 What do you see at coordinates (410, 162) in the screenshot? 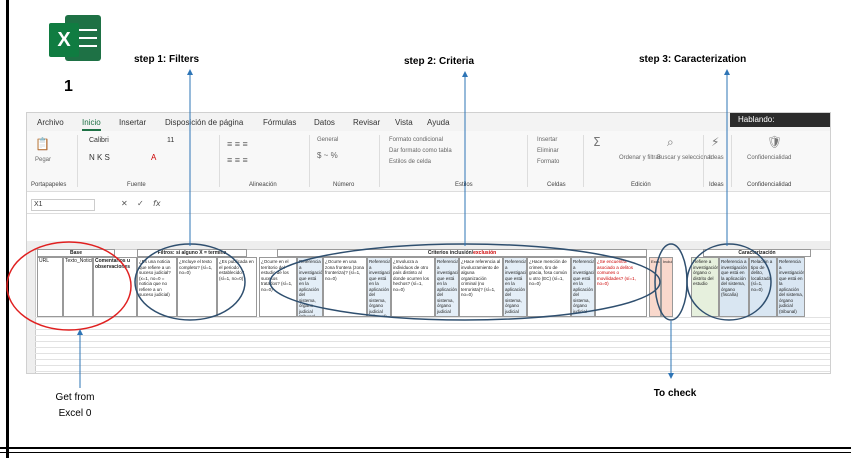
I see `cell-styles-button: Estilos de celda` at bounding box center [410, 162].